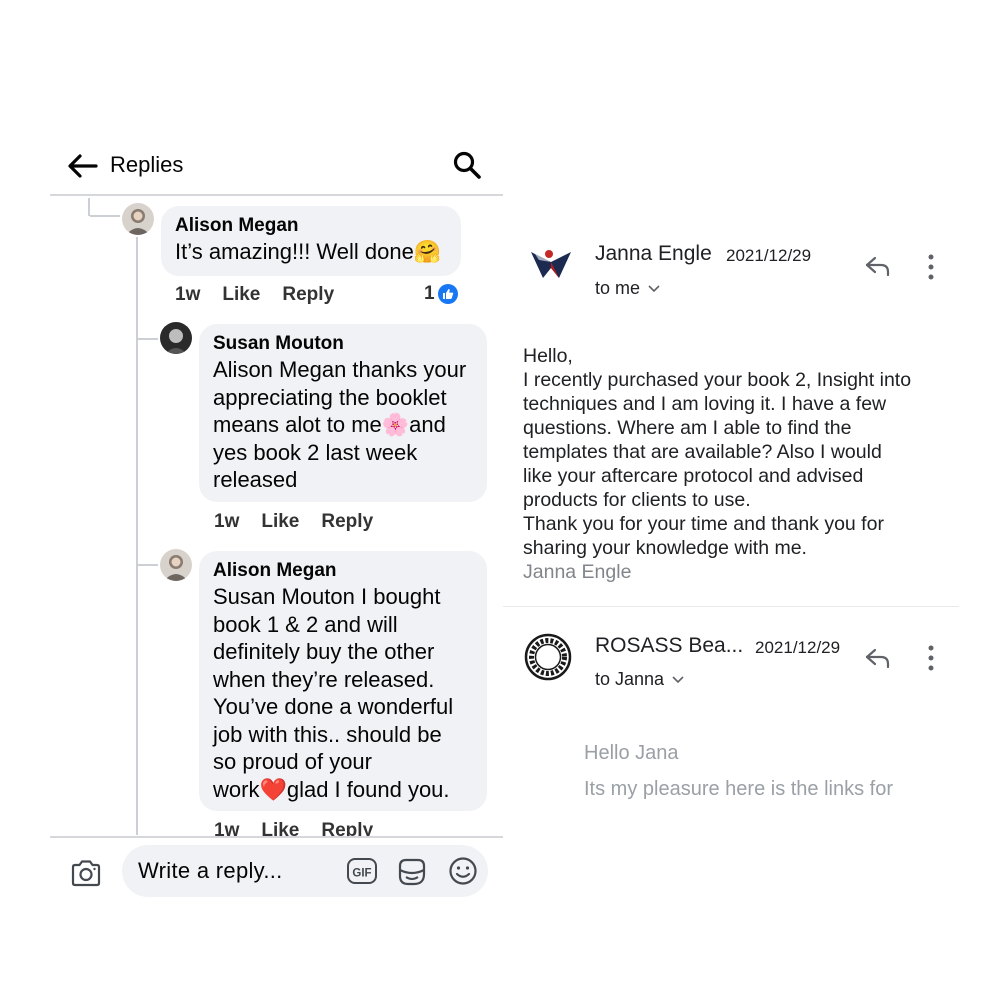  I want to click on page-title: Replies, so click(147, 164).